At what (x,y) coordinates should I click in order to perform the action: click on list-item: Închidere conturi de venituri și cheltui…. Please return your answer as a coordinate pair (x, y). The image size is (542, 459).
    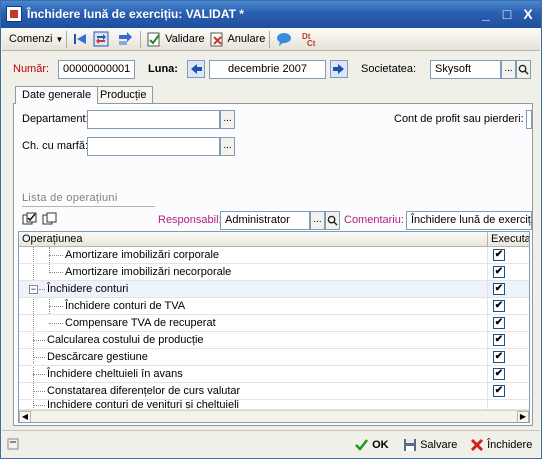
    Looking at the image, I should click on (274, 405).